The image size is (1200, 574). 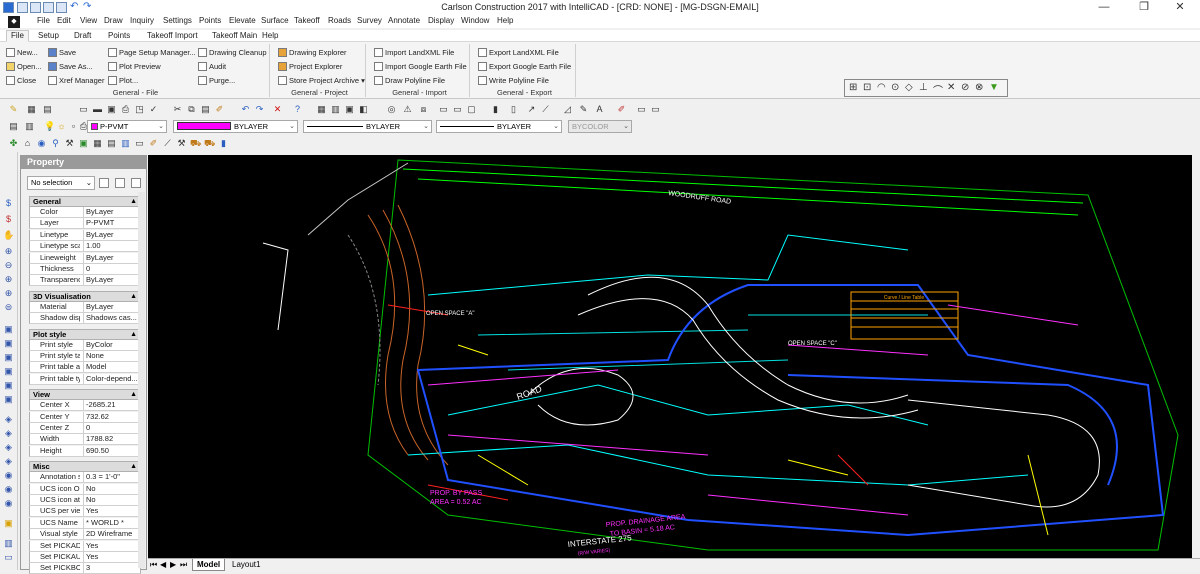 I want to click on property-row: Color ByLayer, so click(x=85, y=212).